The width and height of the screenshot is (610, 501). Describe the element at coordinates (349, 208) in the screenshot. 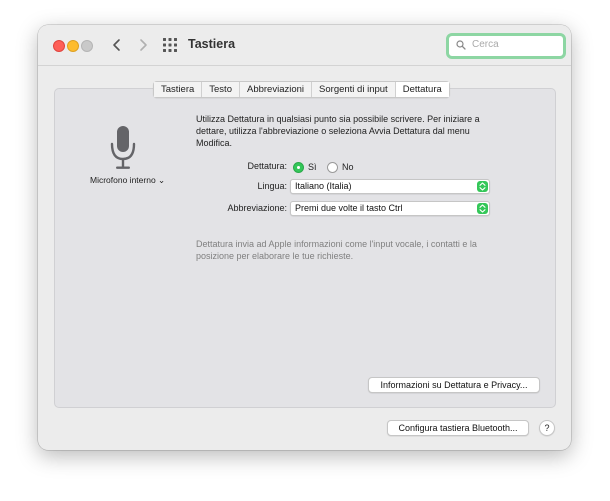

I see `shortcut-value: Premi due volte il tasto Ctrl` at that location.